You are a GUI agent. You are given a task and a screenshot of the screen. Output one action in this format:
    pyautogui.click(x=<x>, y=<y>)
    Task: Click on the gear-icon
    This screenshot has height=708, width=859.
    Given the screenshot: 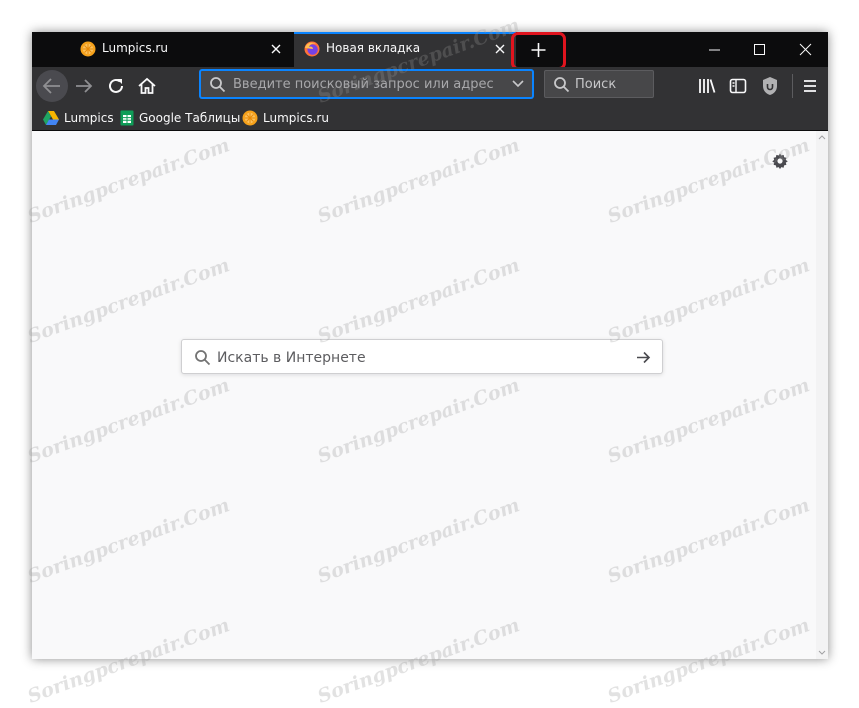 What is the action you would take?
    pyautogui.click(x=780, y=161)
    